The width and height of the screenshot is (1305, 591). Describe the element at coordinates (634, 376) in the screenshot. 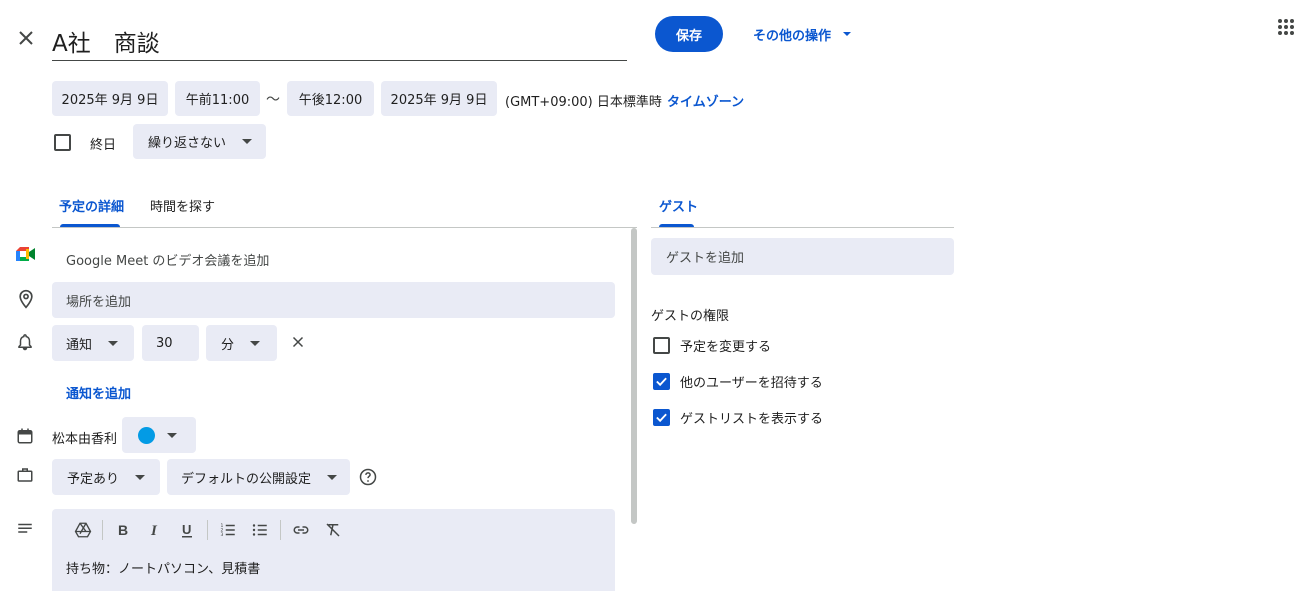

I see `details-scrollbar` at that location.